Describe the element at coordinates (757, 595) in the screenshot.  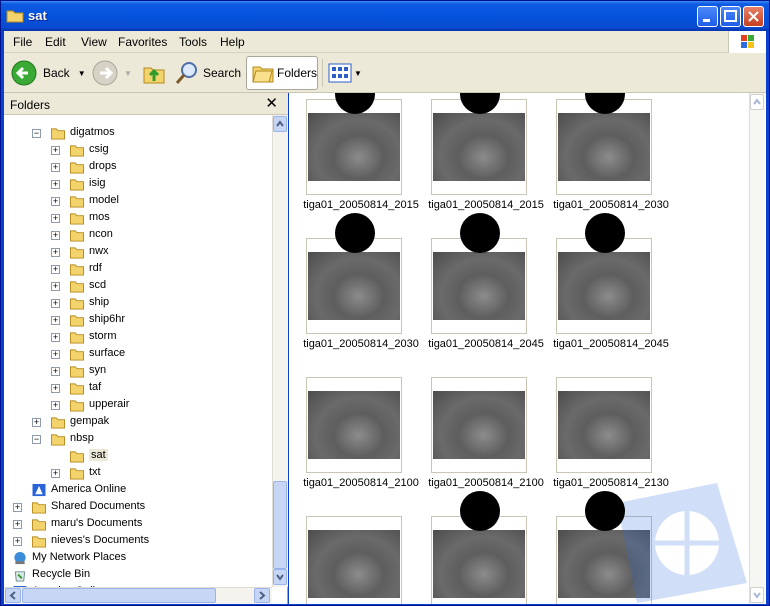
I see `file-scroll-down-button` at that location.